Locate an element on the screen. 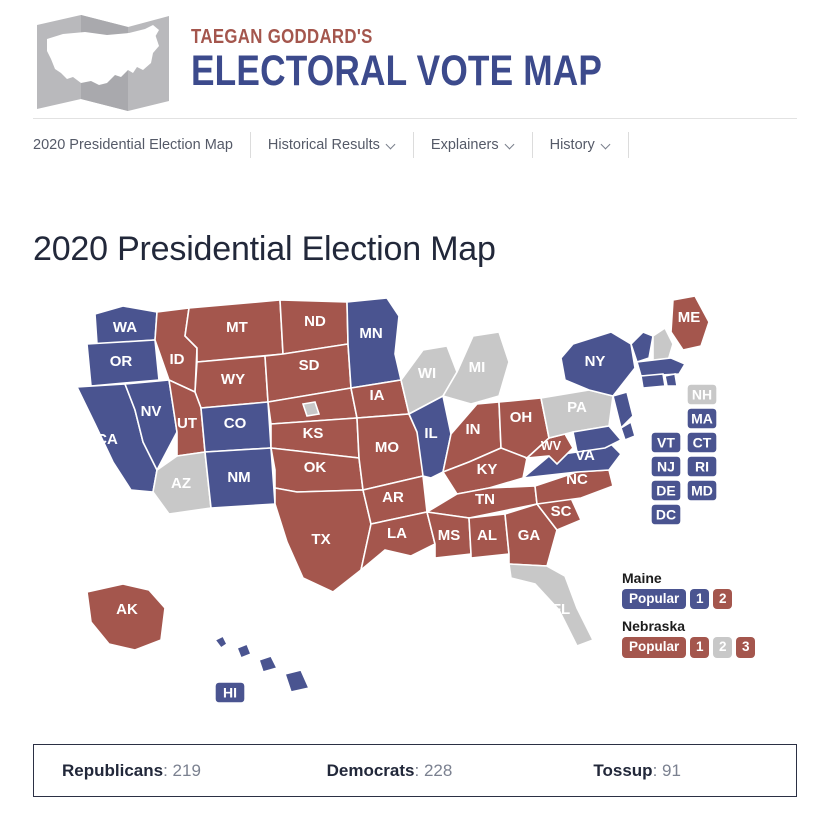  state-box-dc: DC is located at coordinates (666, 514).